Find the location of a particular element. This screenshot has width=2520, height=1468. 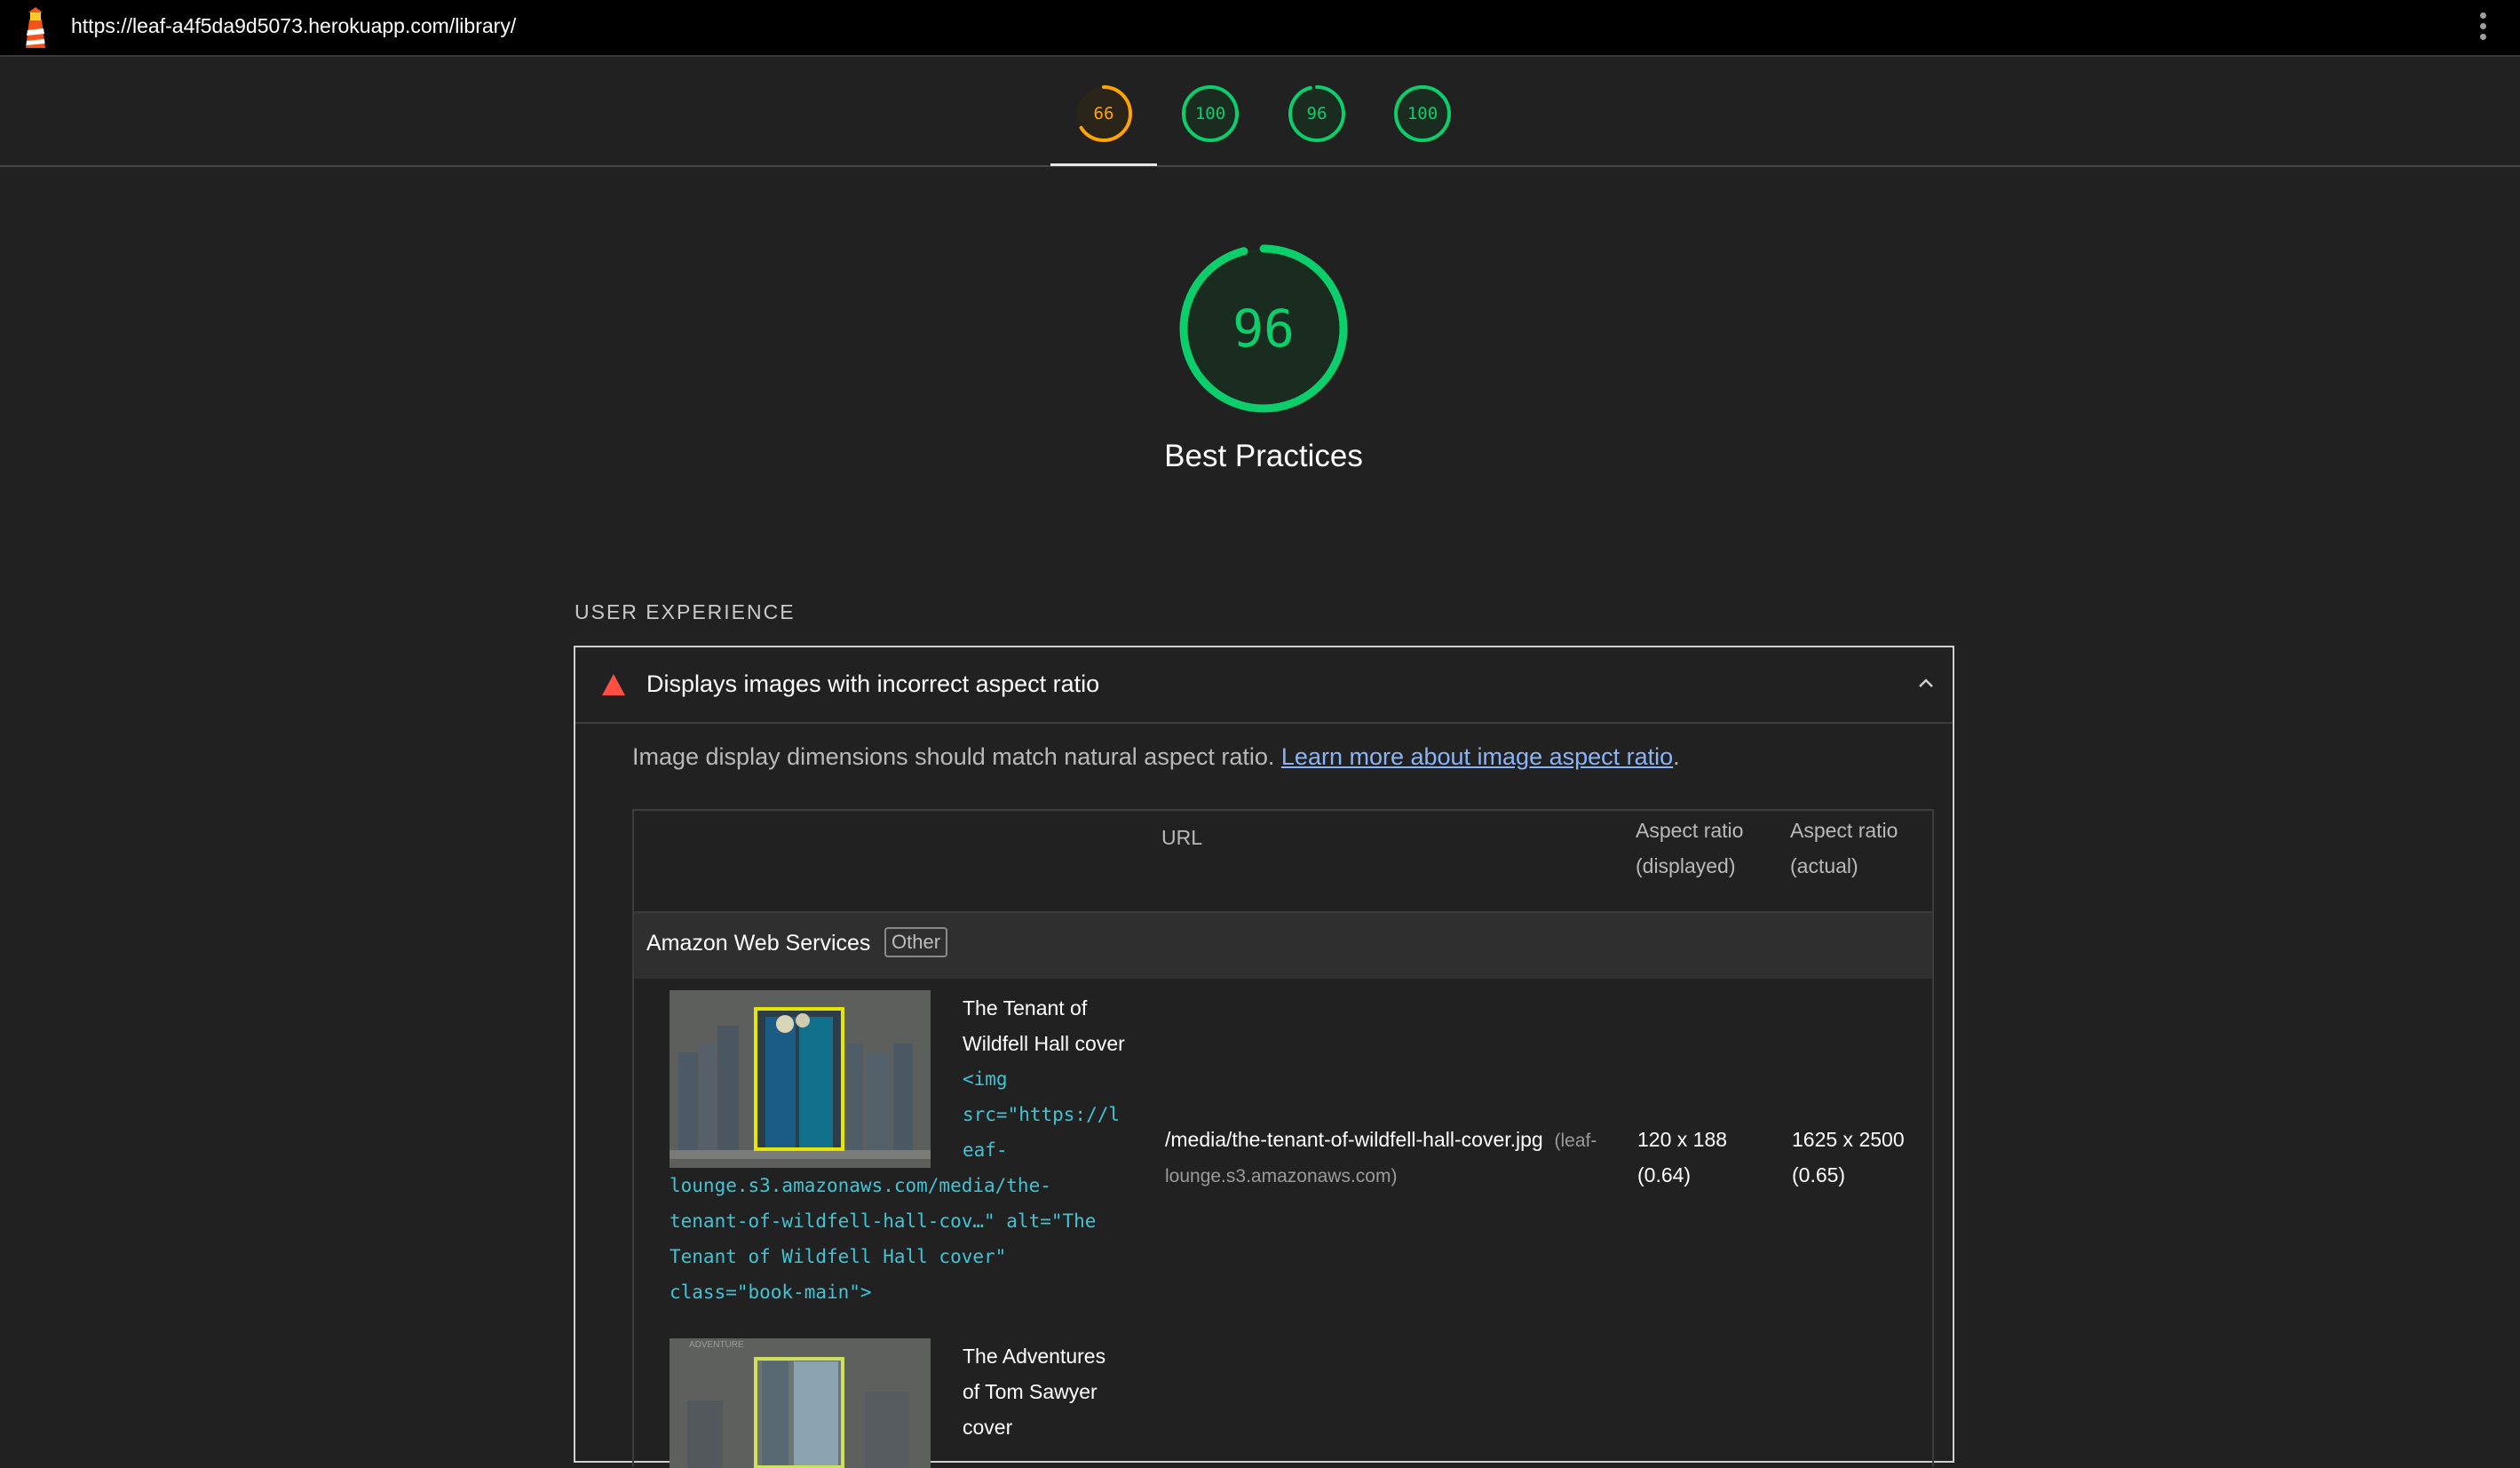

category-gauge-bar: 66 100 96 100 is located at coordinates (1260, 112).